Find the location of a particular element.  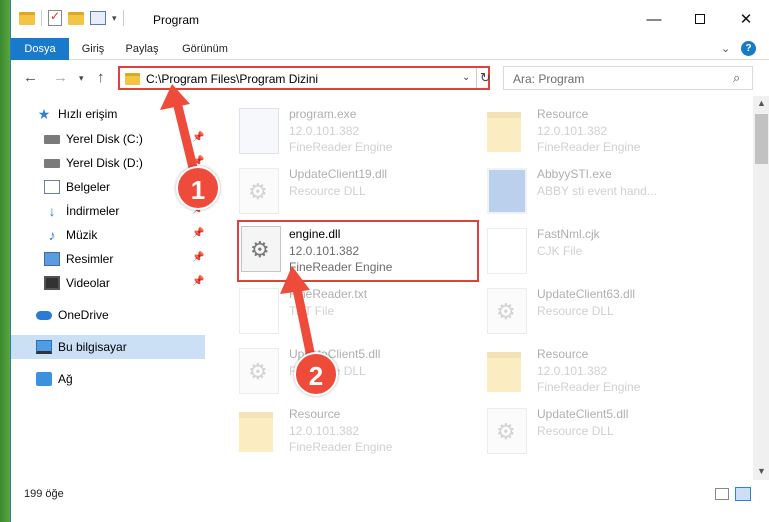

file-item: FineReader.txt TXT File is located at coordinates (348, 312).